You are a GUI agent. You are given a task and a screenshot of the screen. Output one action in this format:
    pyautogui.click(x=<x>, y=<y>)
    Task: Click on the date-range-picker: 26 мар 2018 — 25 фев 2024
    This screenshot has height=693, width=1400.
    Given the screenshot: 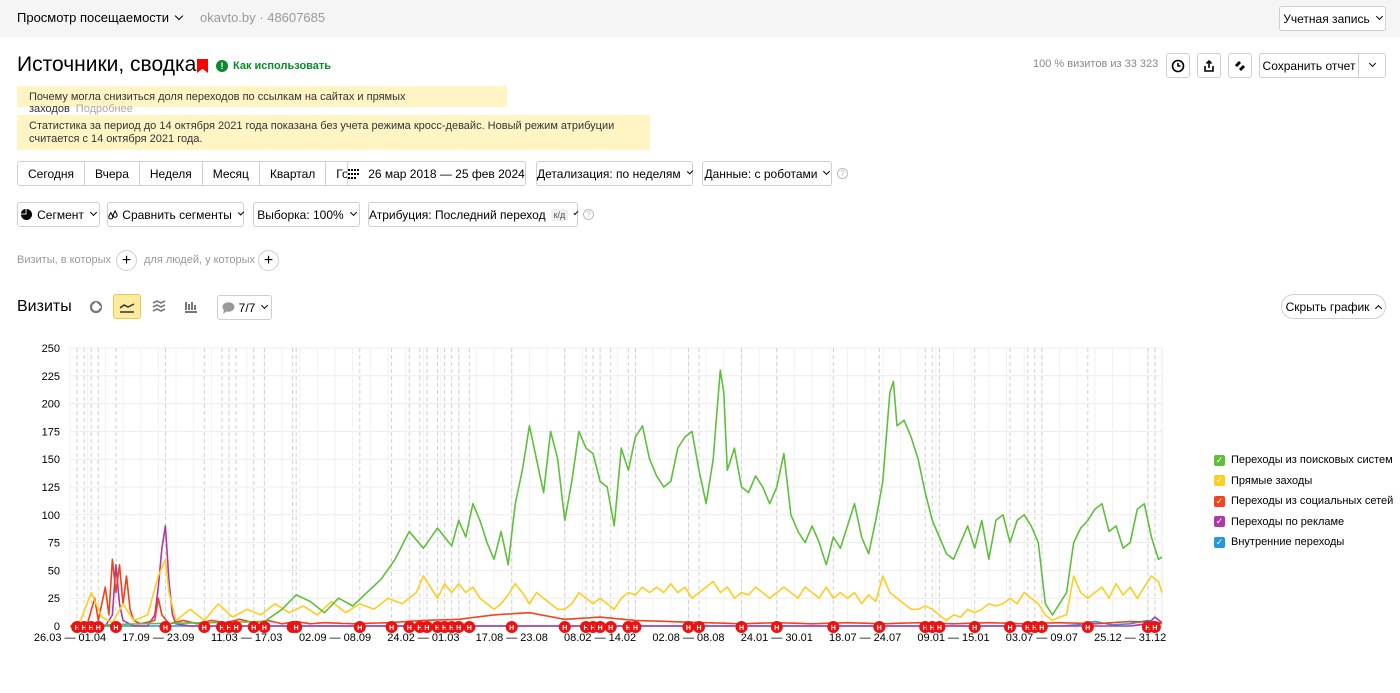 What is the action you would take?
    pyautogui.click(x=436, y=173)
    